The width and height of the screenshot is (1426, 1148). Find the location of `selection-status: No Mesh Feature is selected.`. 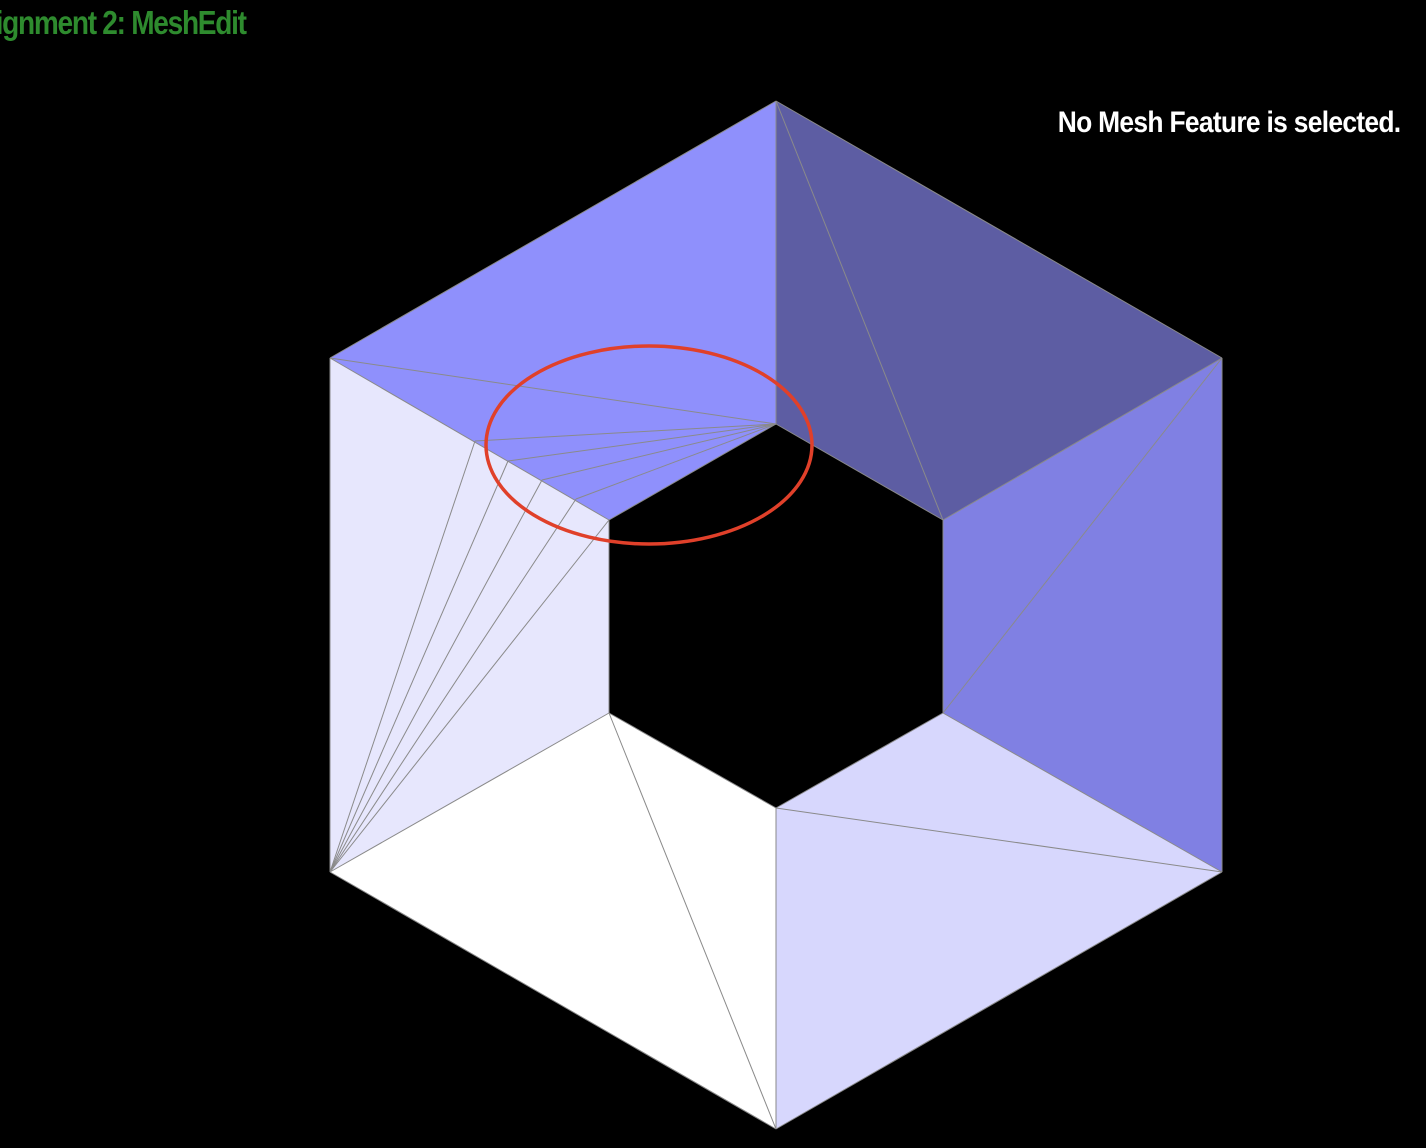

selection-status: No Mesh Feature is selected. is located at coordinates (1228, 122).